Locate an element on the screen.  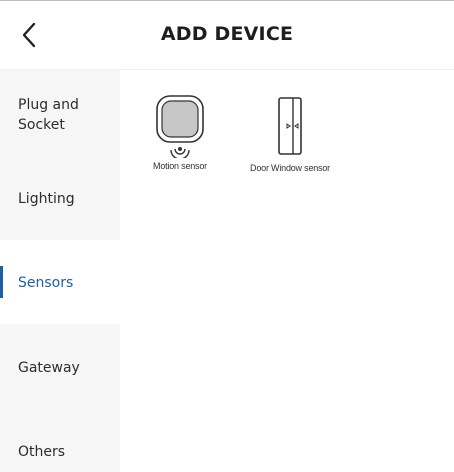
sidebar-item-lighting: Lighting is located at coordinates (60, 197).